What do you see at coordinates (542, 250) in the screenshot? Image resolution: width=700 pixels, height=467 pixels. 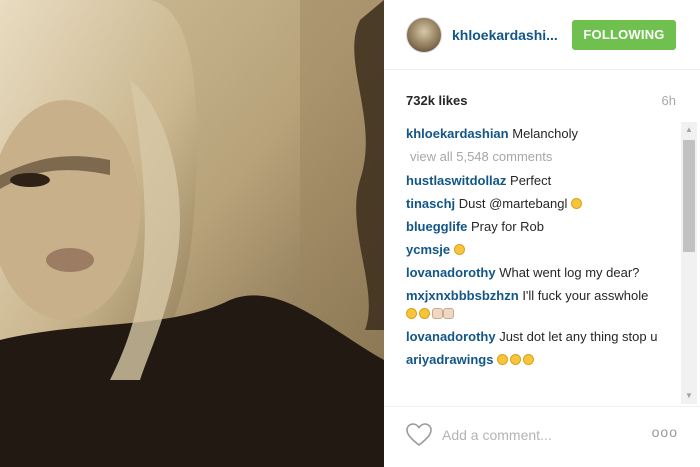 I see `comment-item: ycmsje` at bounding box center [542, 250].